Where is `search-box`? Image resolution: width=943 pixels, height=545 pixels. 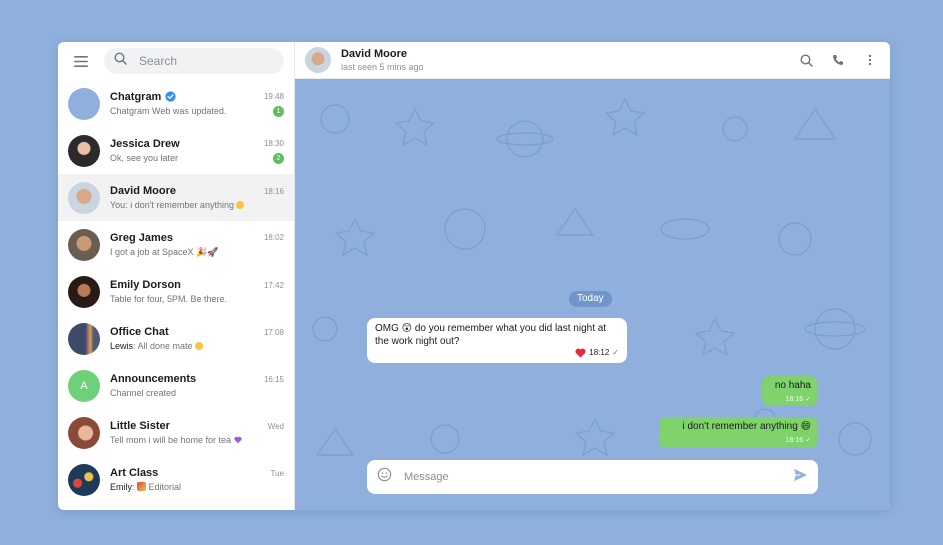 search-box is located at coordinates (194, 61).